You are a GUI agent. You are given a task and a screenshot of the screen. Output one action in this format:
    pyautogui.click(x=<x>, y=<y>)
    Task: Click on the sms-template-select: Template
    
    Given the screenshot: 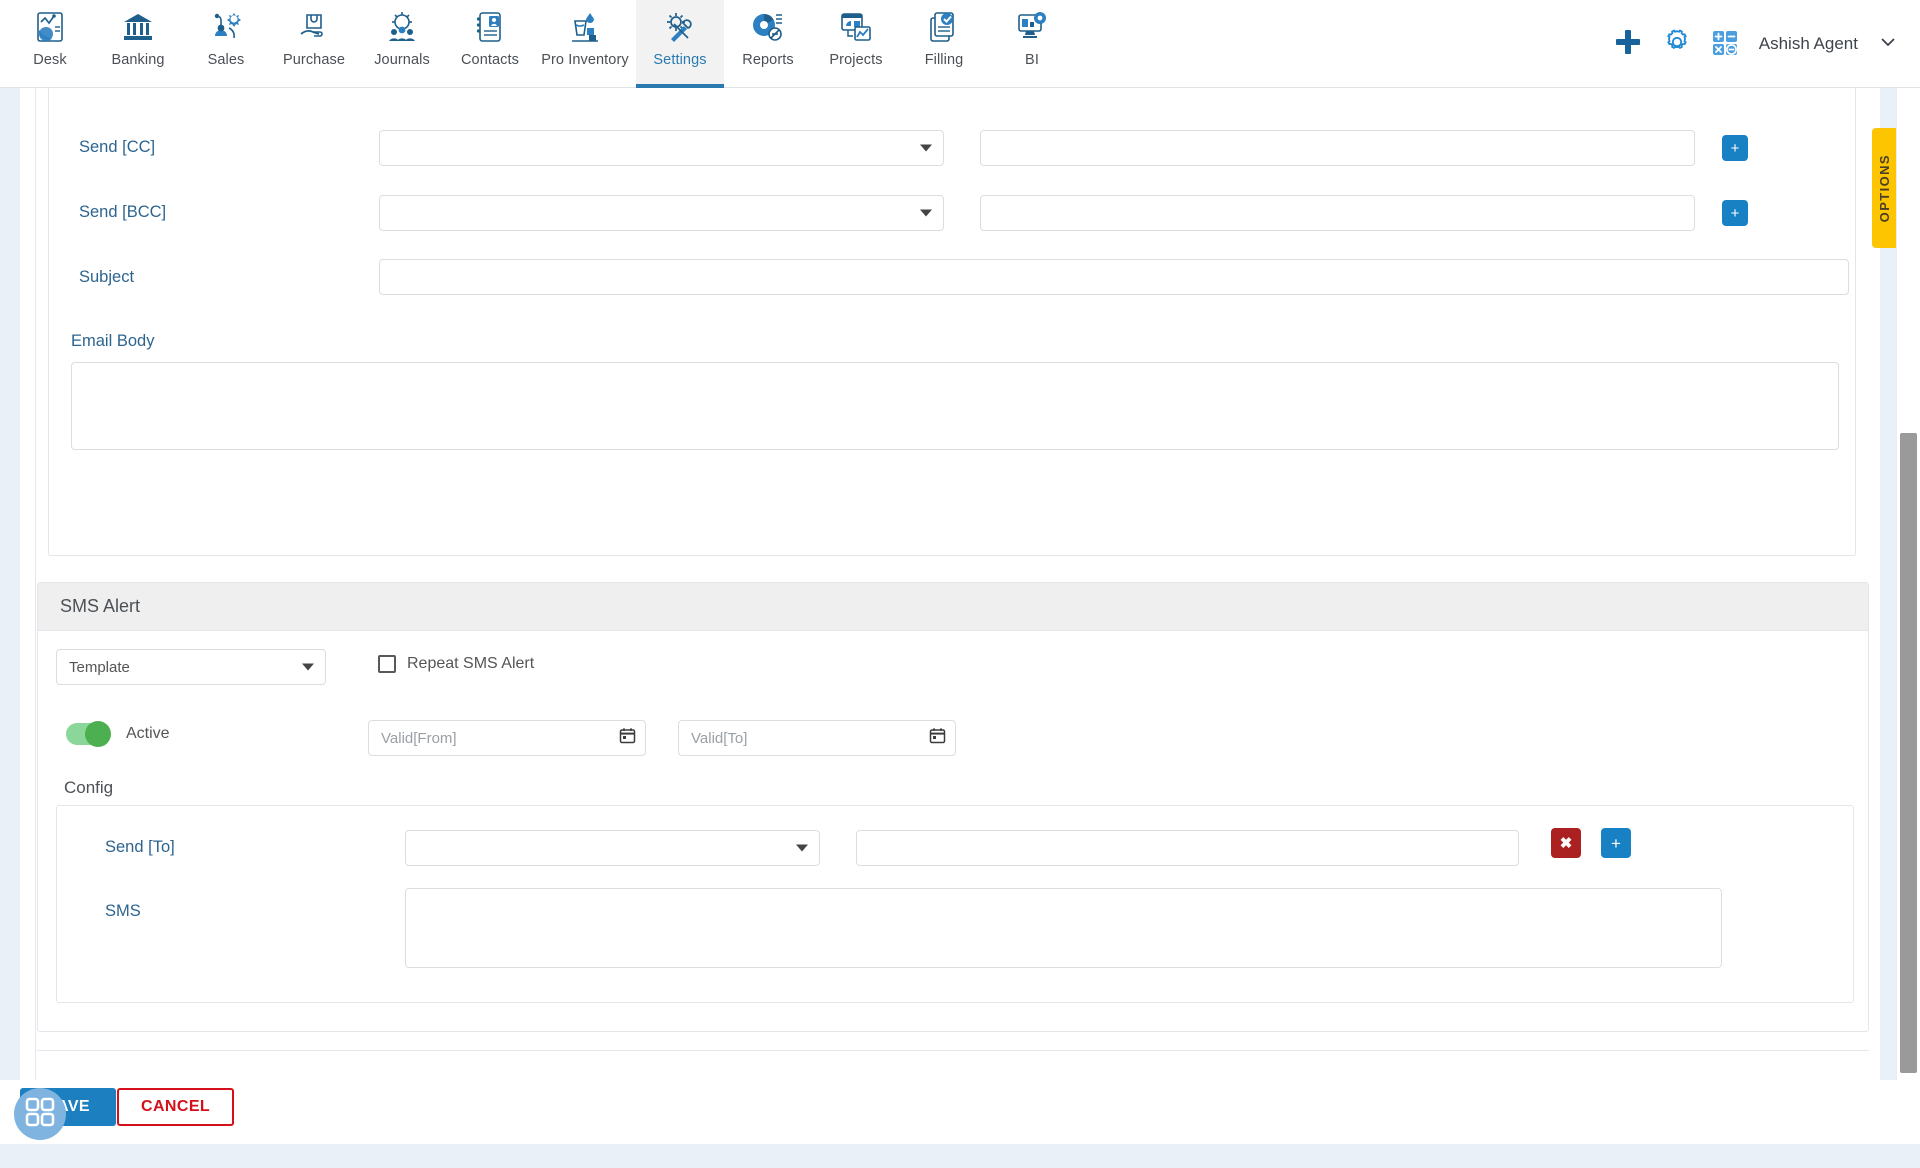 What is the action you would take?
    pyautogui.click(x=191, y=667)
    